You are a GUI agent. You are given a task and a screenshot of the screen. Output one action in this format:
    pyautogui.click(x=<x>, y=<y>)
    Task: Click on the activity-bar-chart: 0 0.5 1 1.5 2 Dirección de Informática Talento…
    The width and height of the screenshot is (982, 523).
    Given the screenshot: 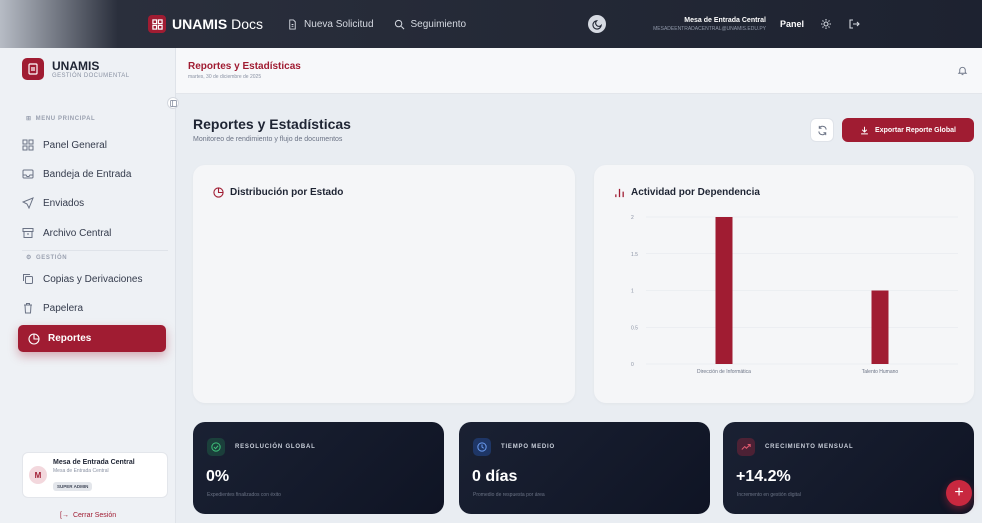 What is the action you would take?
    pyautogui.click(x=794, y=295)
    